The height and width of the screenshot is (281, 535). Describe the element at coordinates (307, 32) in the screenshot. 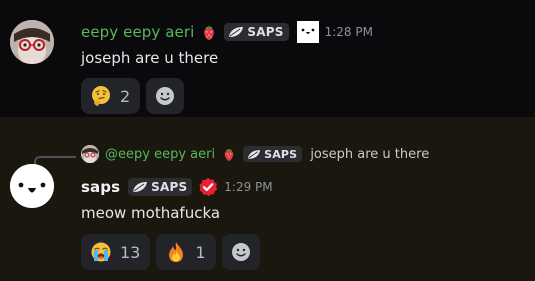

I see `smiley-face-icon` at that location.